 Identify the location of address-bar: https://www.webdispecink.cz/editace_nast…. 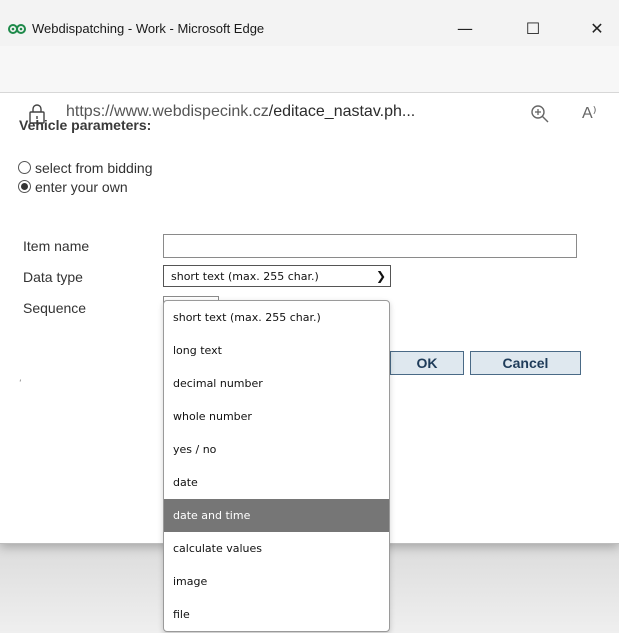
(309, 85).